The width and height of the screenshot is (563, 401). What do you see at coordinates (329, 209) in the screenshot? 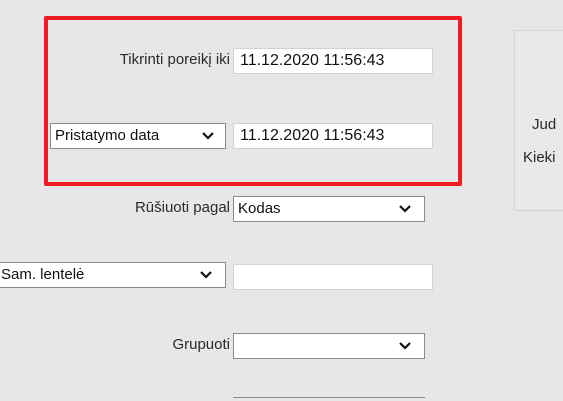
I see `sort-by-select: Kodas` at bounding box center [329, 209].